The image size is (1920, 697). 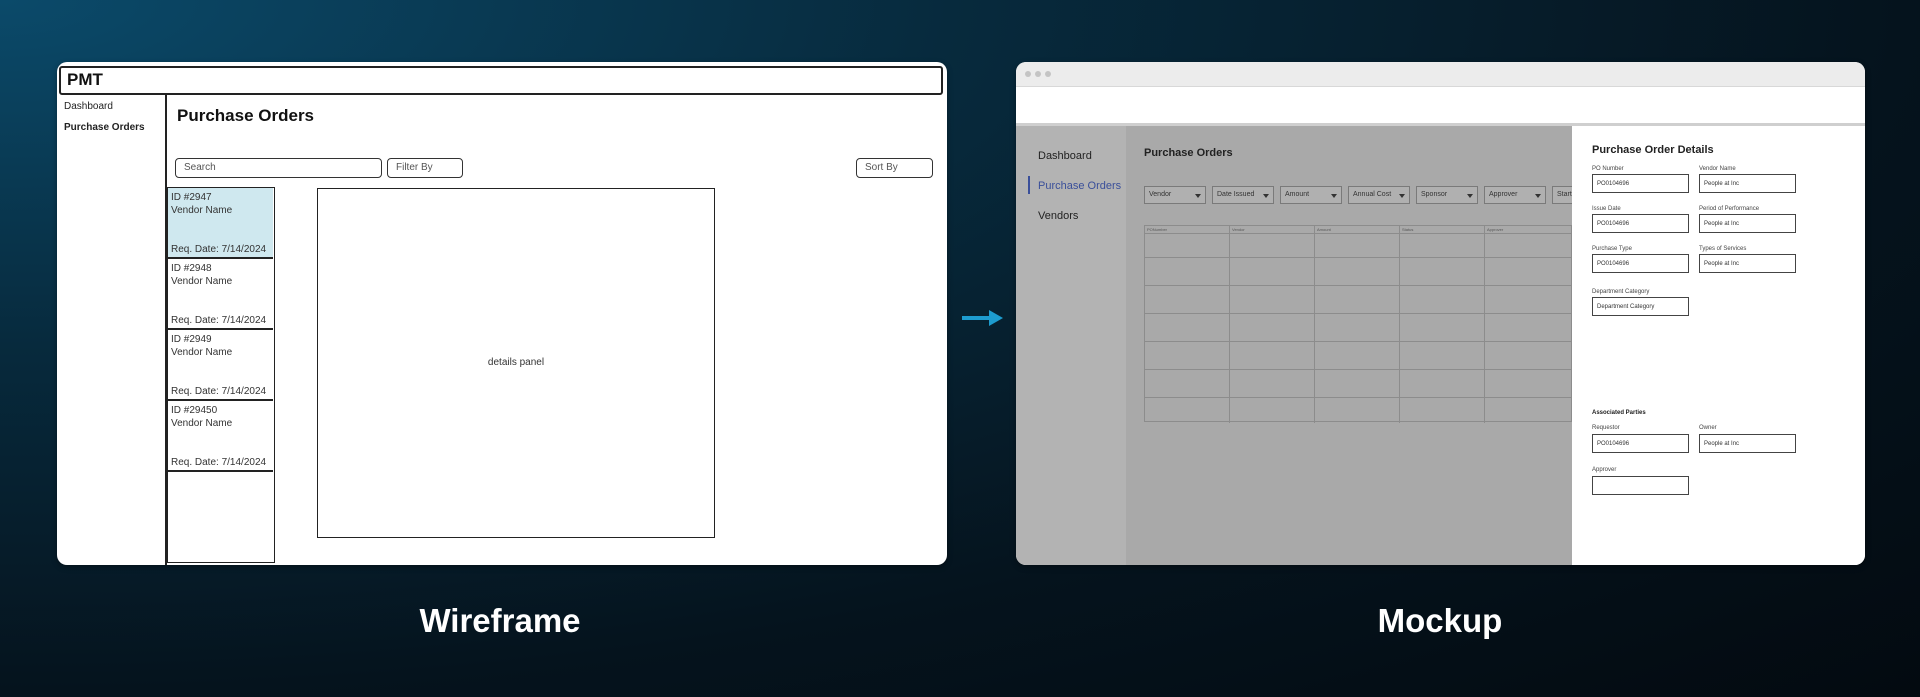 What do you see at coordinates (501, 80) in the screenshot?
I see `wireframe-topbar: PMT` at bounding box center [501, 80].